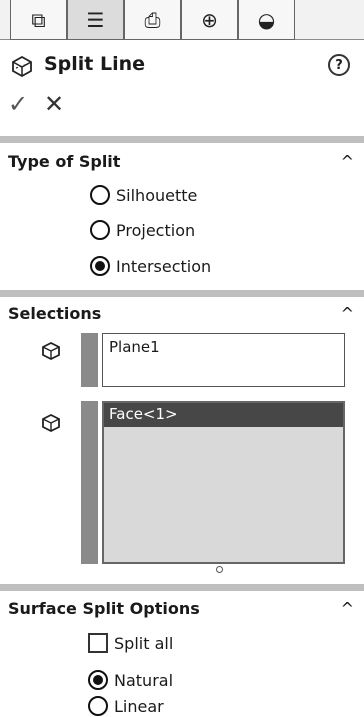 The width and height of the screenshot is (364, 717). What do you see at coordinates (64, 161) in the screenshot?
I see `section-title: Type of Split` at bounding box center [64, 161].